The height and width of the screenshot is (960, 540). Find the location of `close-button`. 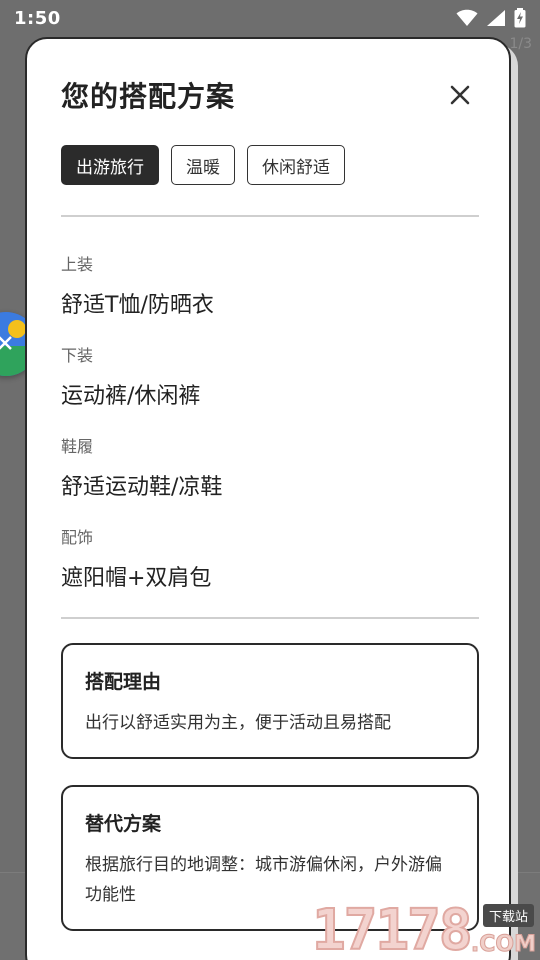

close-button is located at coordinates (460, 95).